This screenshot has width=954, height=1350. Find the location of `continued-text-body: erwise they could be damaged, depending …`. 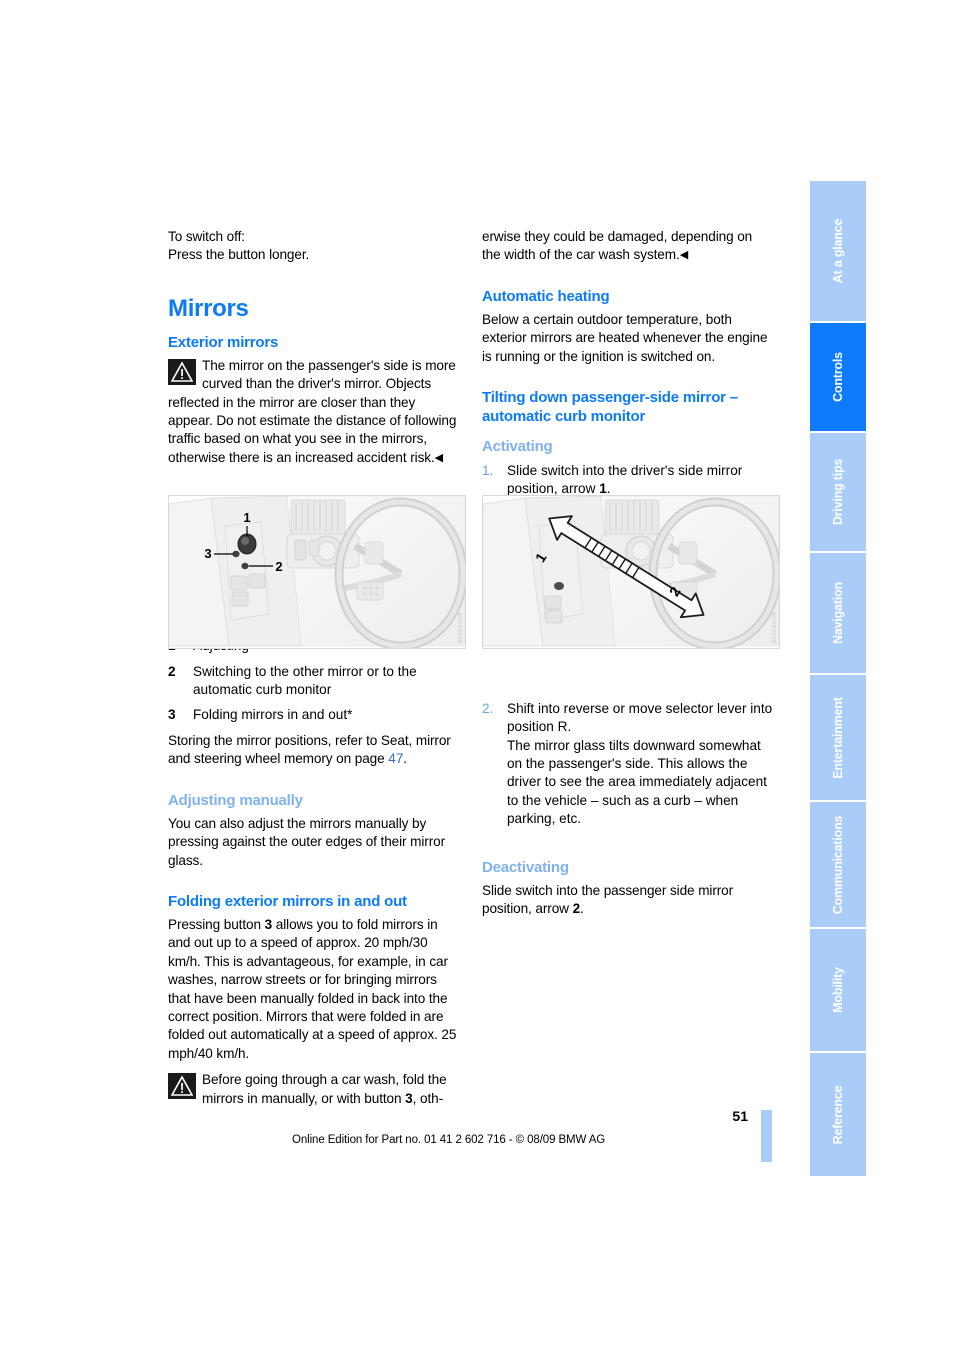

continued-text-body: erwise they could be damaged, depending … is located at coordinates (617, 246).